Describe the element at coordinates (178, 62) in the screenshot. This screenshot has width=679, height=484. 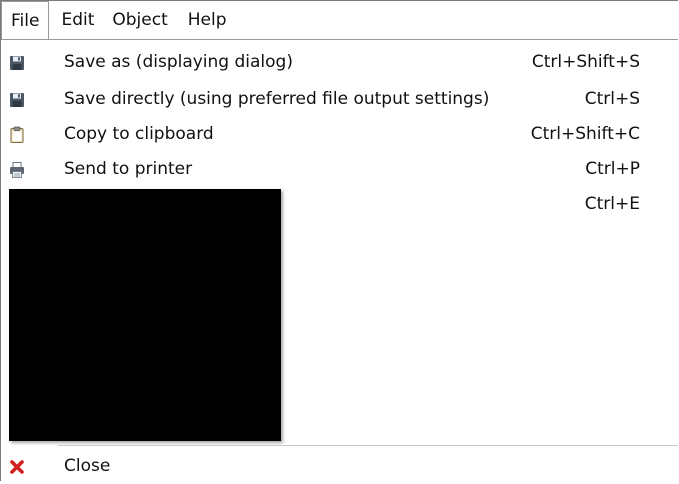
I see `menu-item-label: Save as (displaying dialog)` at that location.